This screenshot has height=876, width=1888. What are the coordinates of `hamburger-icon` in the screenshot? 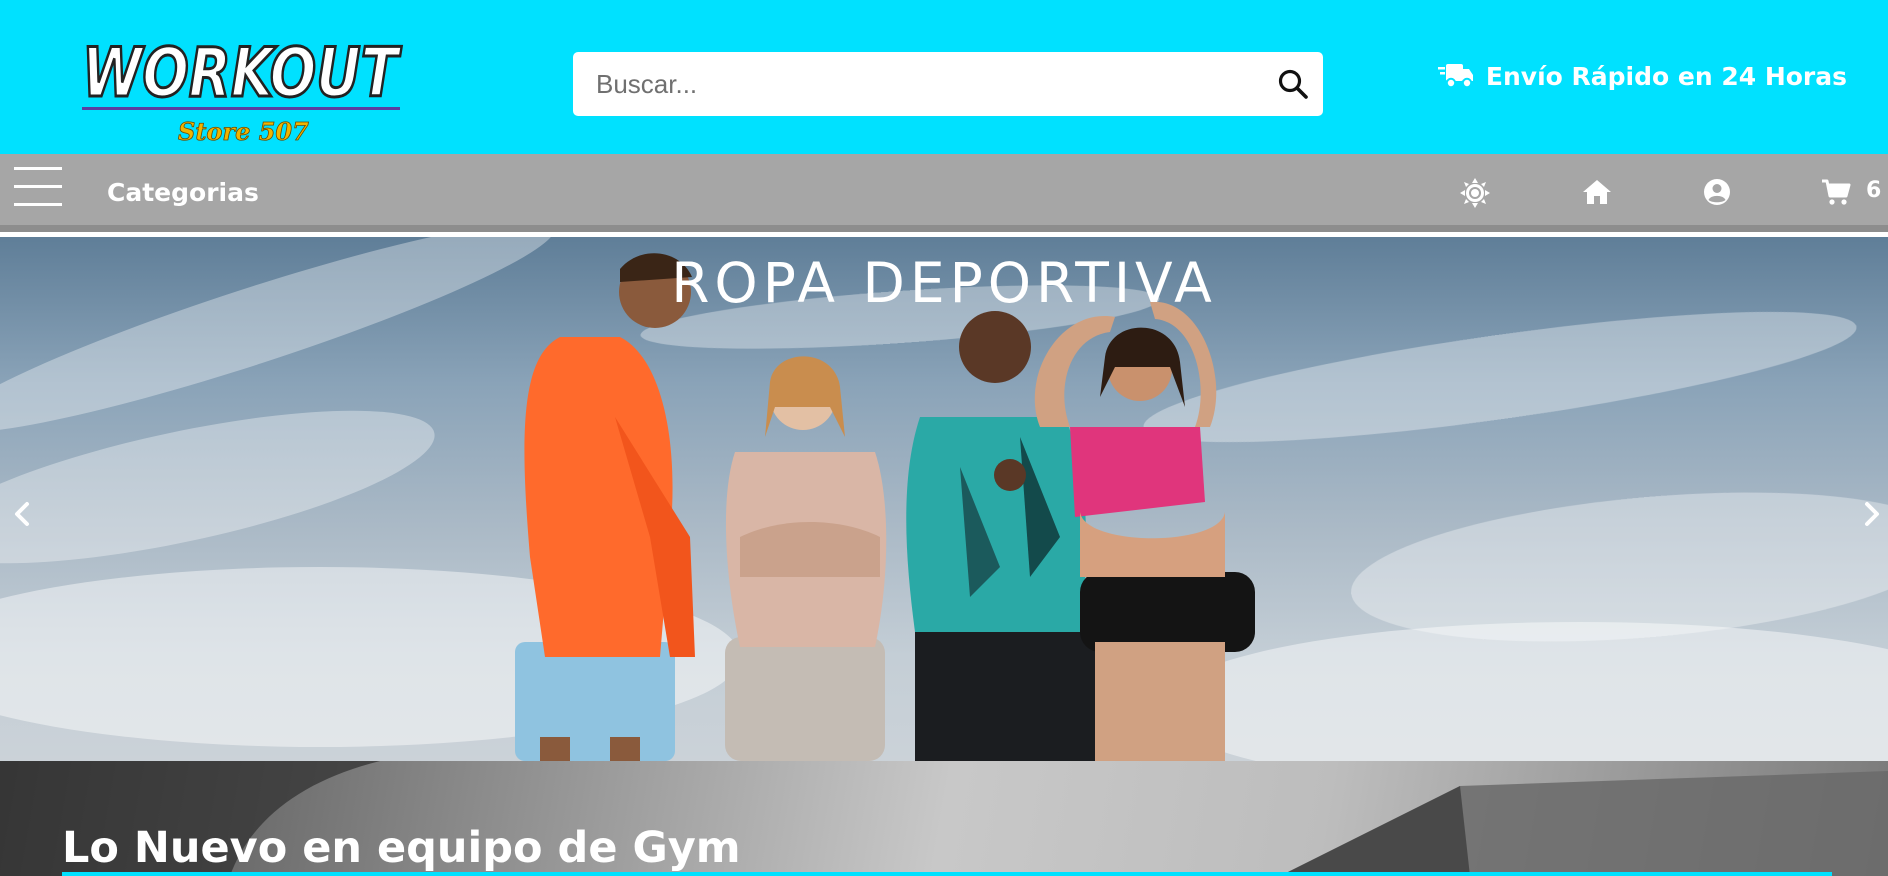 It's located at (38, 187).